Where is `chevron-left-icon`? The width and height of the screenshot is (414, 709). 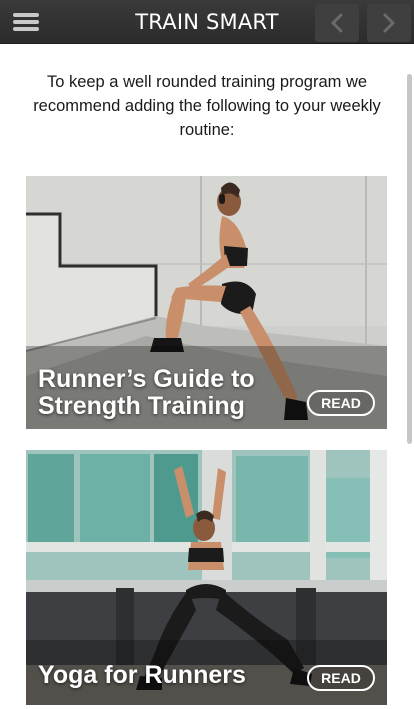
chevron-left-icon is located at coordinates (337, 23).